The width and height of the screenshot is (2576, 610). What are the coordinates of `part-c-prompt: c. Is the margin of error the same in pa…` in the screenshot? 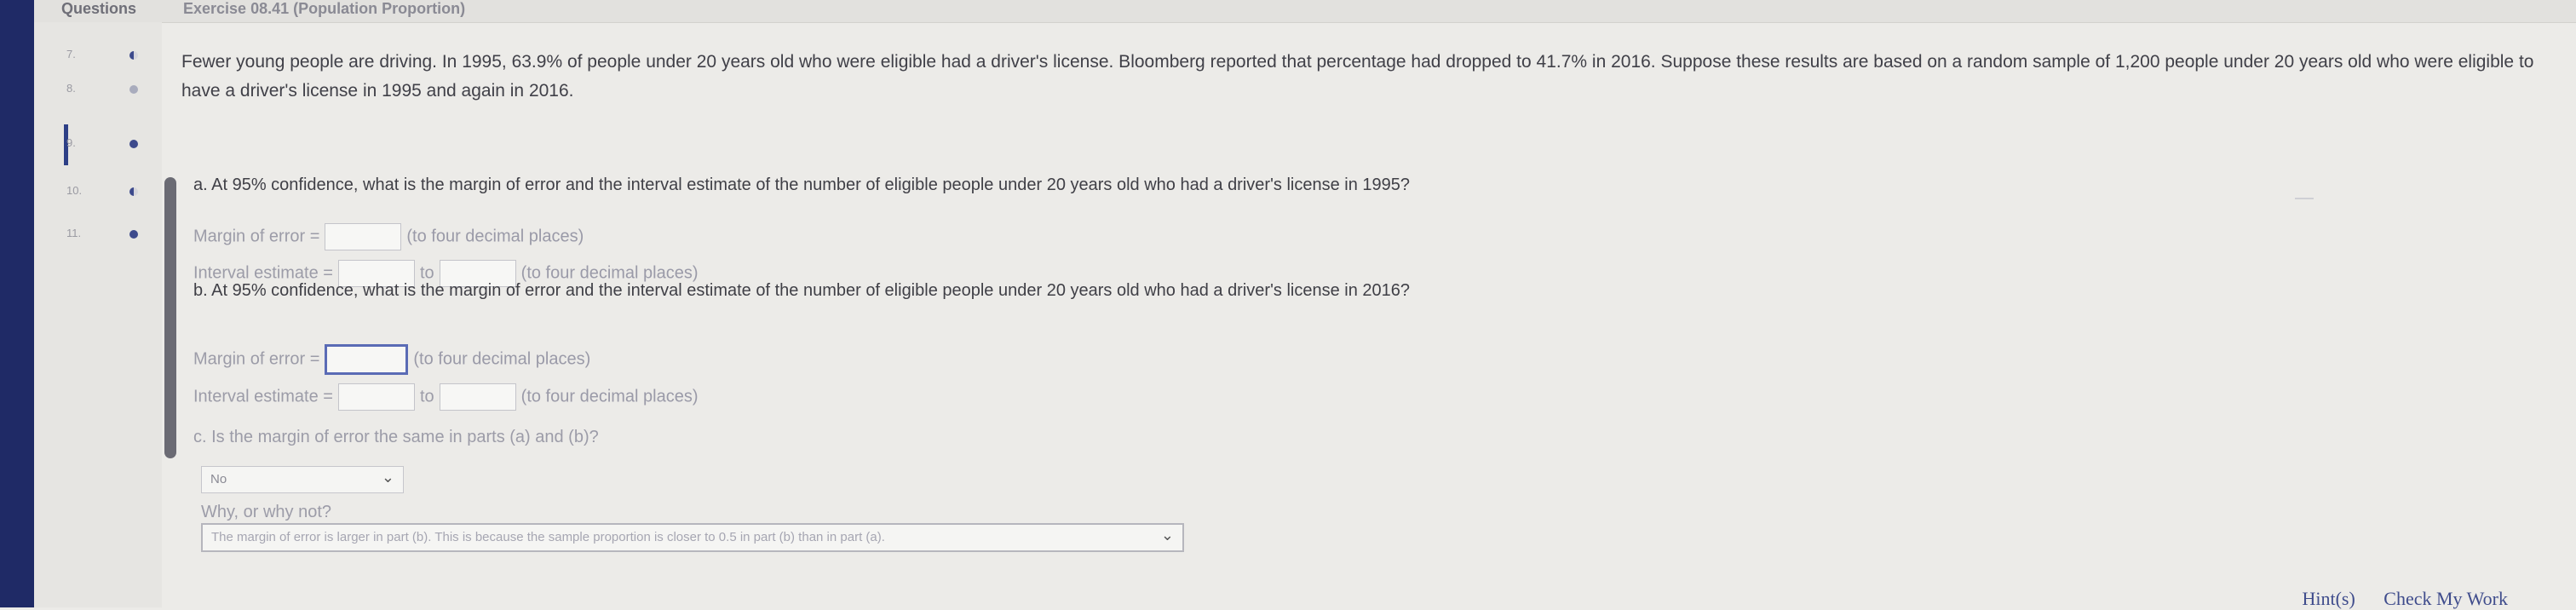 It's located at (396, 437).